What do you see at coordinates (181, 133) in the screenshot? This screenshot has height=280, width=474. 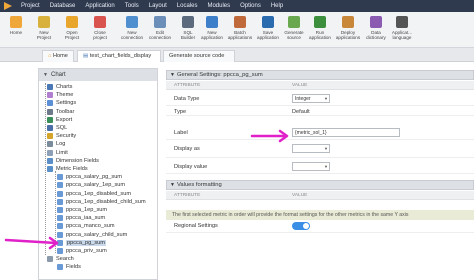 I see `prop-name: Label` at bounding box center [181, 133].